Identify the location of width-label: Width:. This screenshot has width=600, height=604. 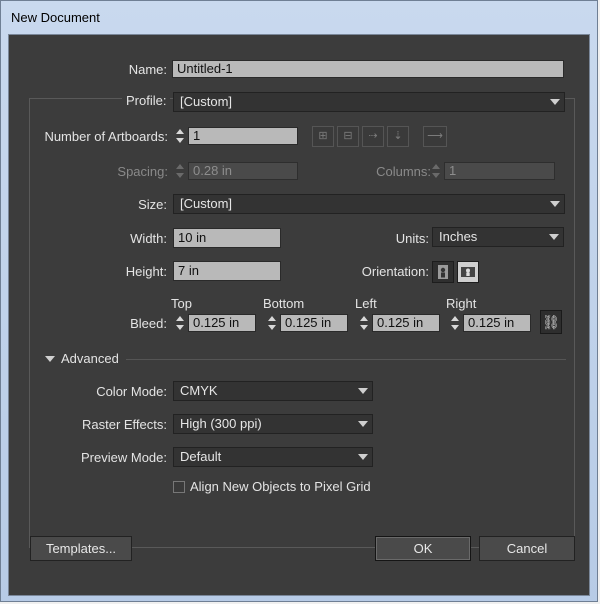
(148, 238).